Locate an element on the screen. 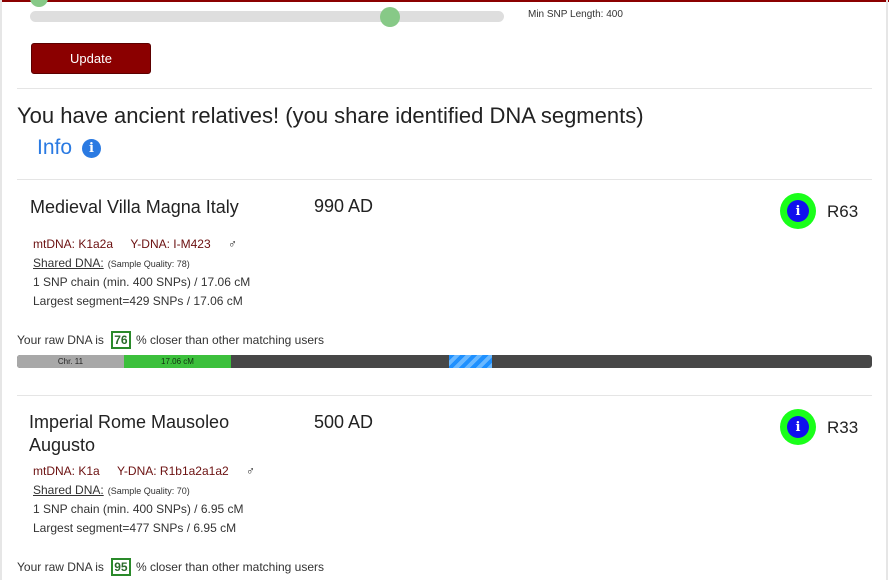 The image size is (889, 580). snp-length-slider-handle is located at coordinates (390, 17).